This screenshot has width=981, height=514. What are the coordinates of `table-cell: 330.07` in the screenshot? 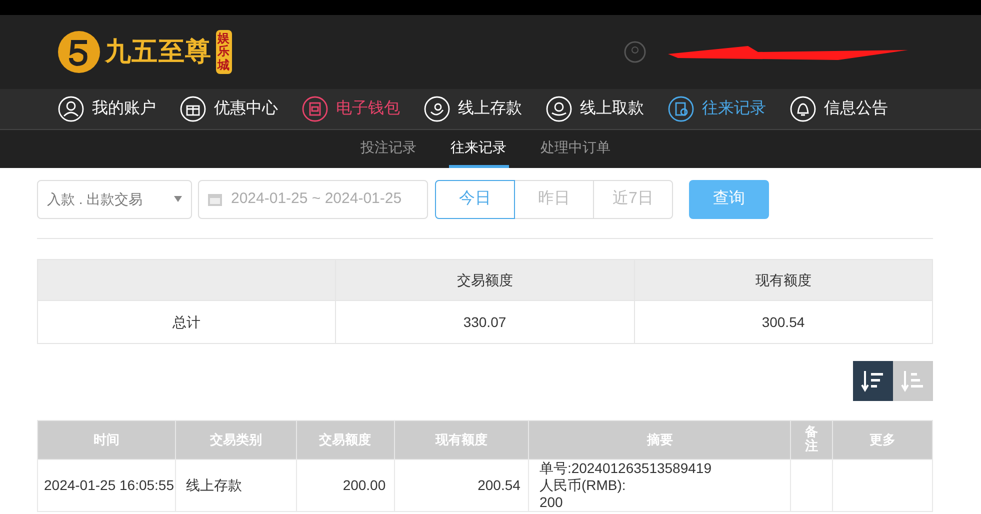 It's located at (484, 322).